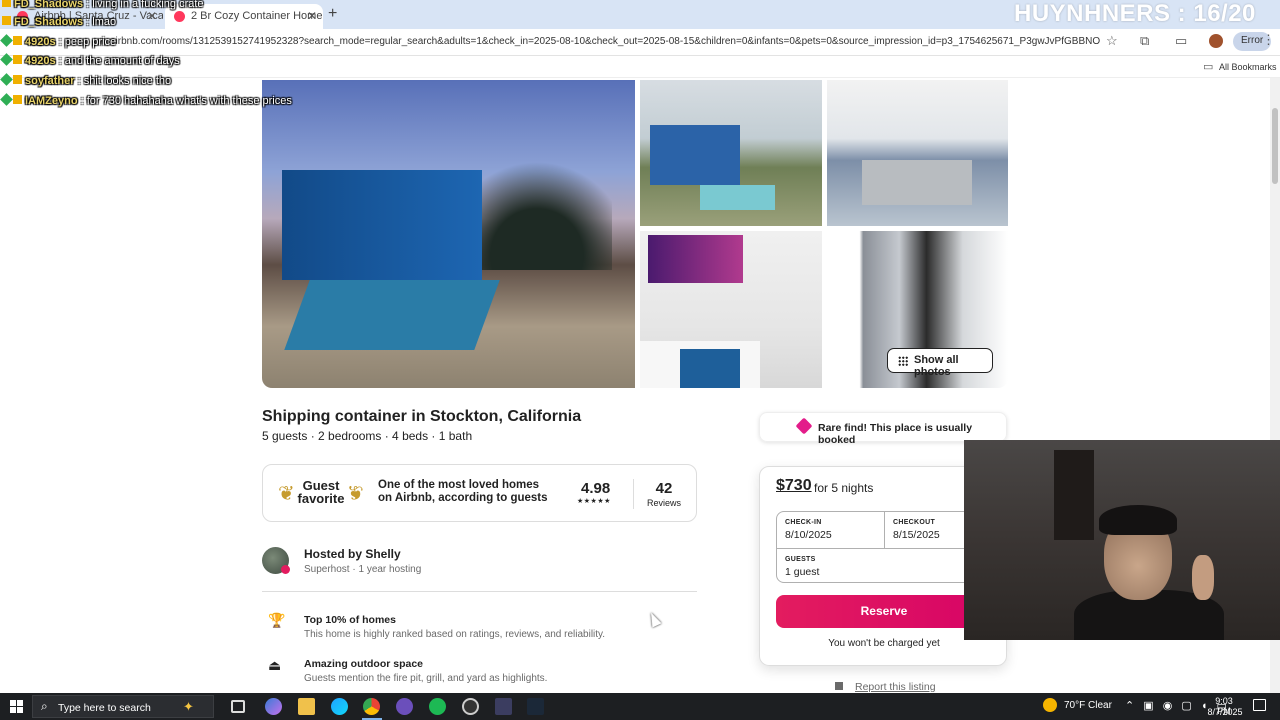 This screenshot has width=1280, height=720. Describe the element at coordinates (695, 259) in the screenshot. I see `tv-shape` at that location.